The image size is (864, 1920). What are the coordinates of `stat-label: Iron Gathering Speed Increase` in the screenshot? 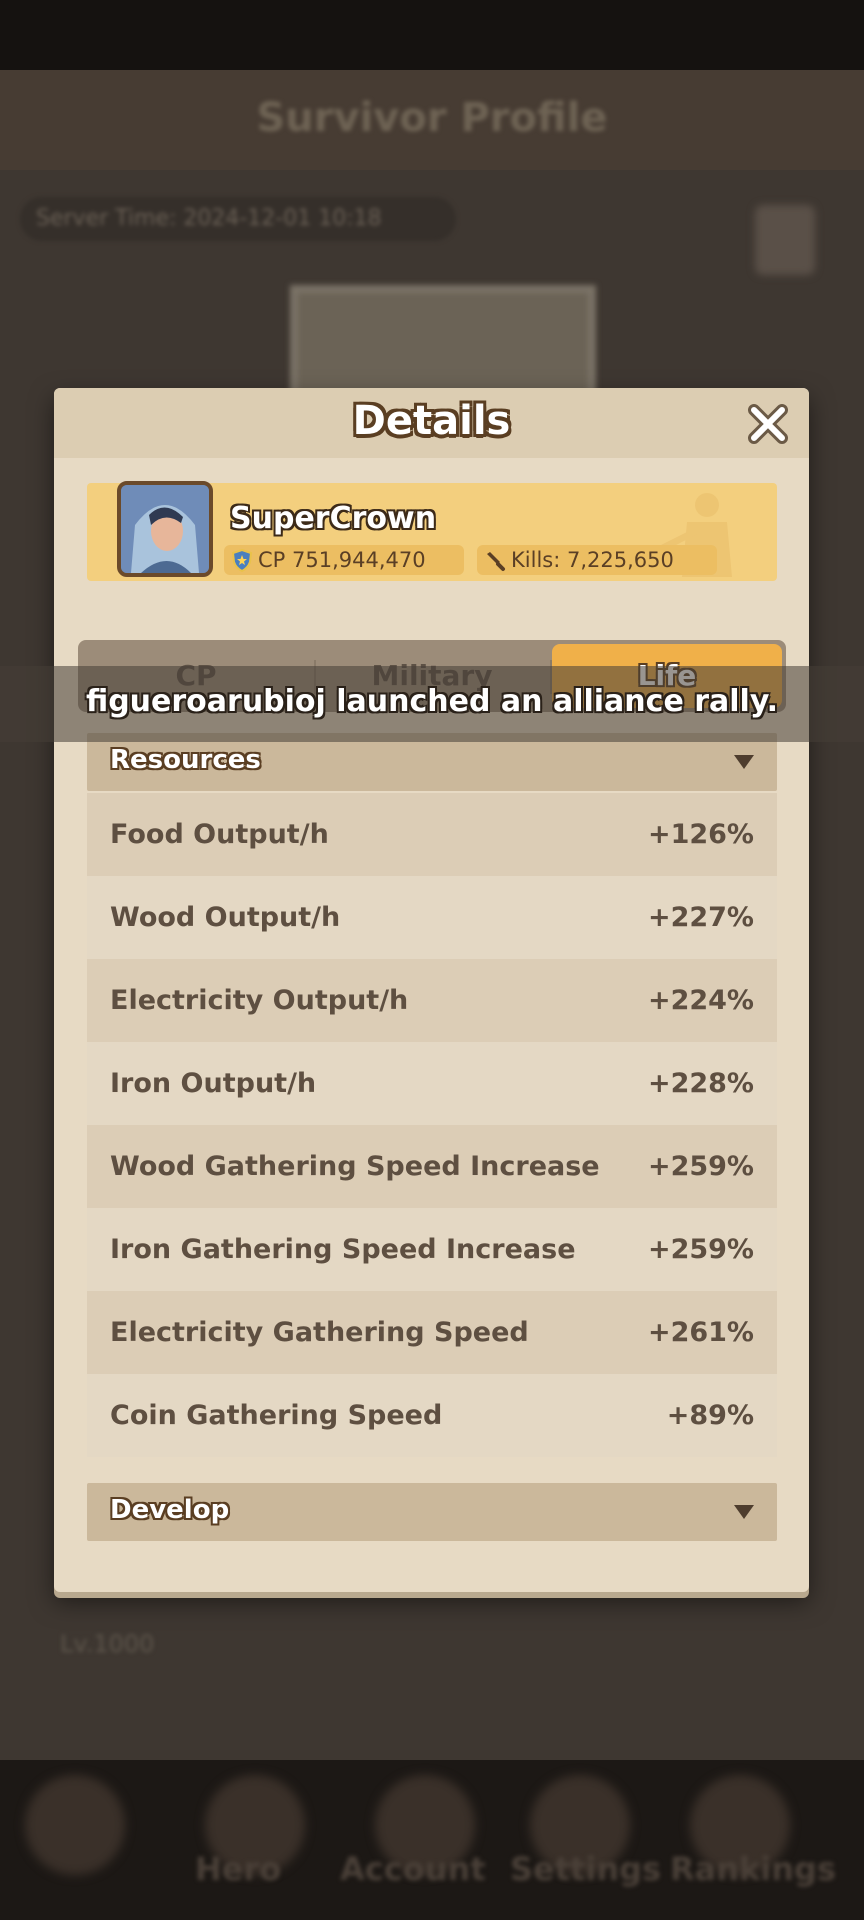 It's located at (343, 1249).